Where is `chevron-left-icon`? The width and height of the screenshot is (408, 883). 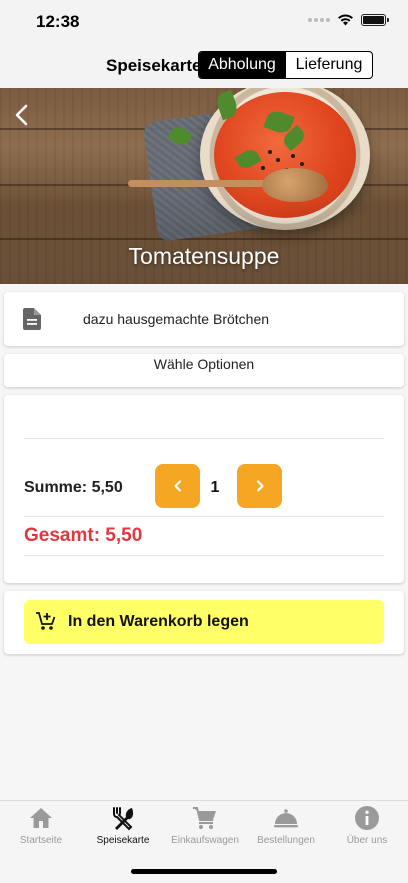
chevron-left-icon is located at coordinates (177, 486).